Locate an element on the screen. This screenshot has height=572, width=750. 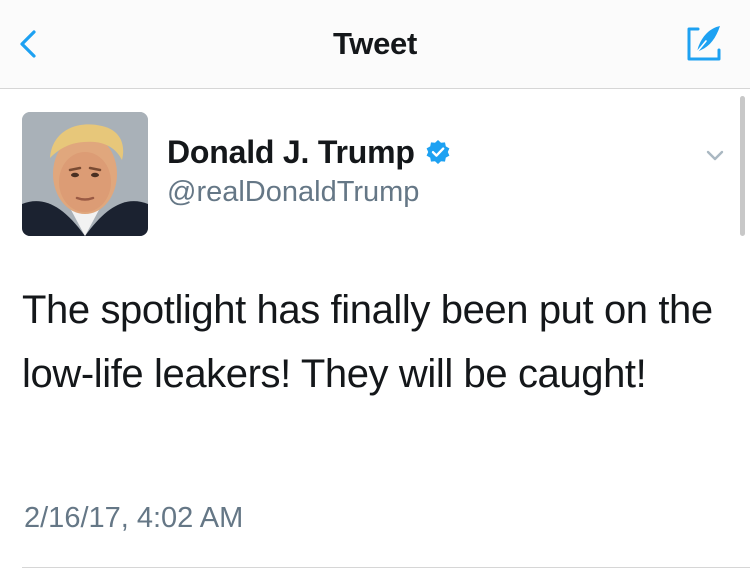
compose-icon is located at coordinates (704, 44).